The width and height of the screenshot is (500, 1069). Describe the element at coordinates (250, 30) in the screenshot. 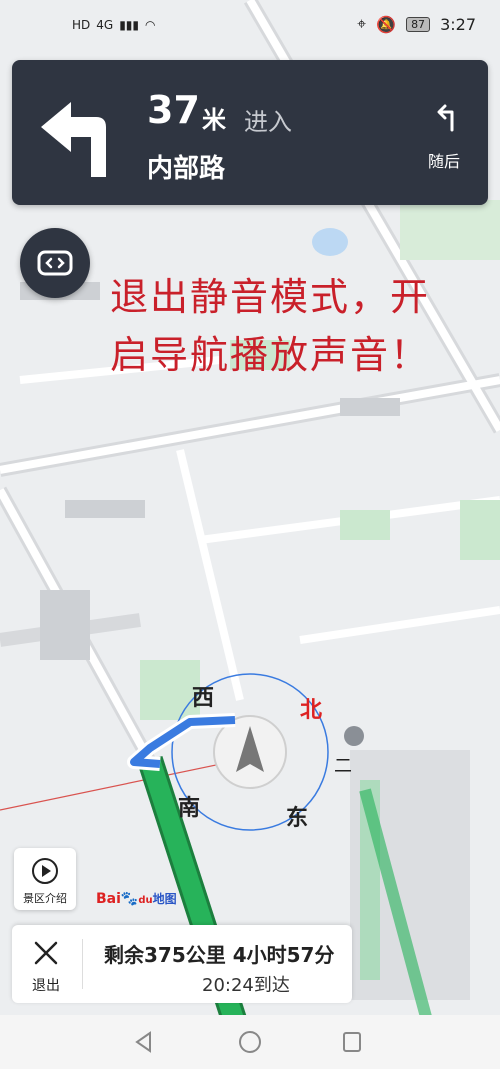

I see `status-bar: HD 4G ▮▮▮ ◠ ⌖ 🔕 87 3:27` at that location.